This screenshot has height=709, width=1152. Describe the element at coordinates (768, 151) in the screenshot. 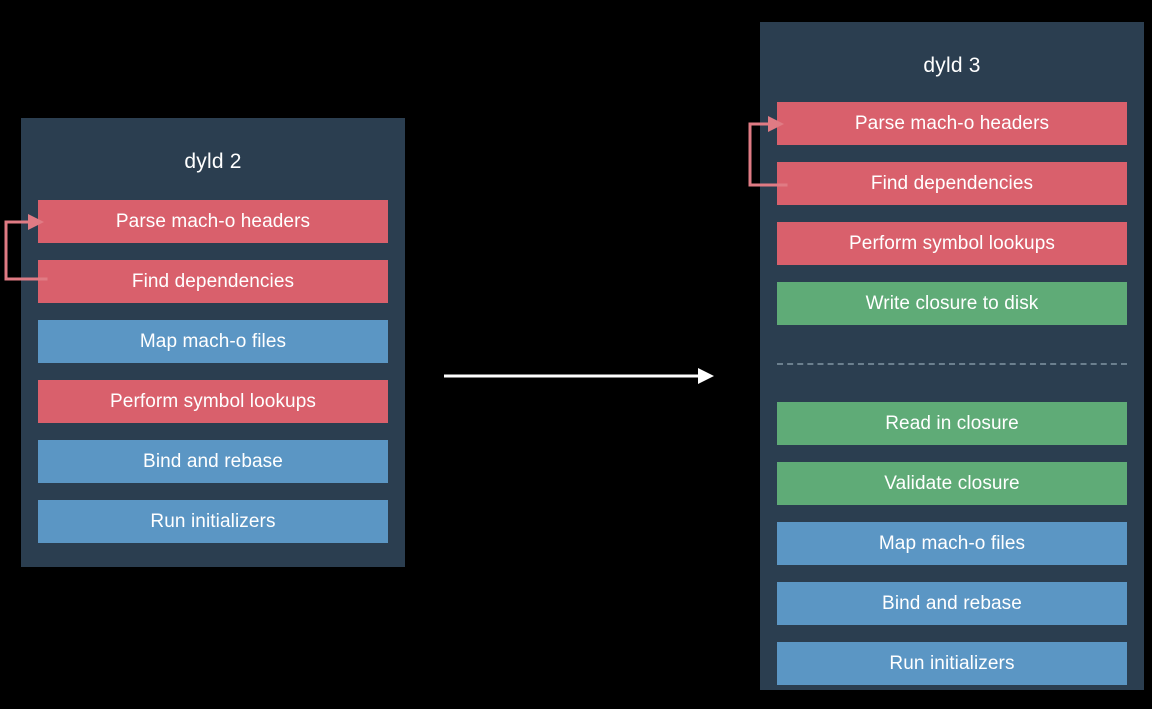

I see `dyld3-loop-back-arrow` at that location.